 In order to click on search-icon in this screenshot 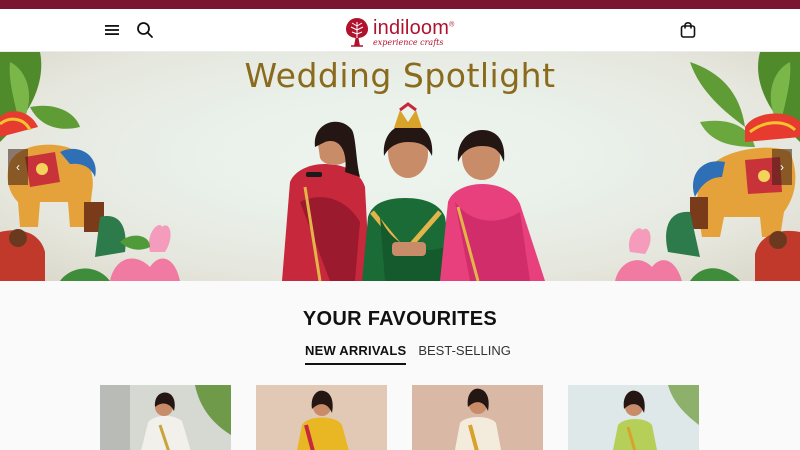, I will do `click(145, 30)`.